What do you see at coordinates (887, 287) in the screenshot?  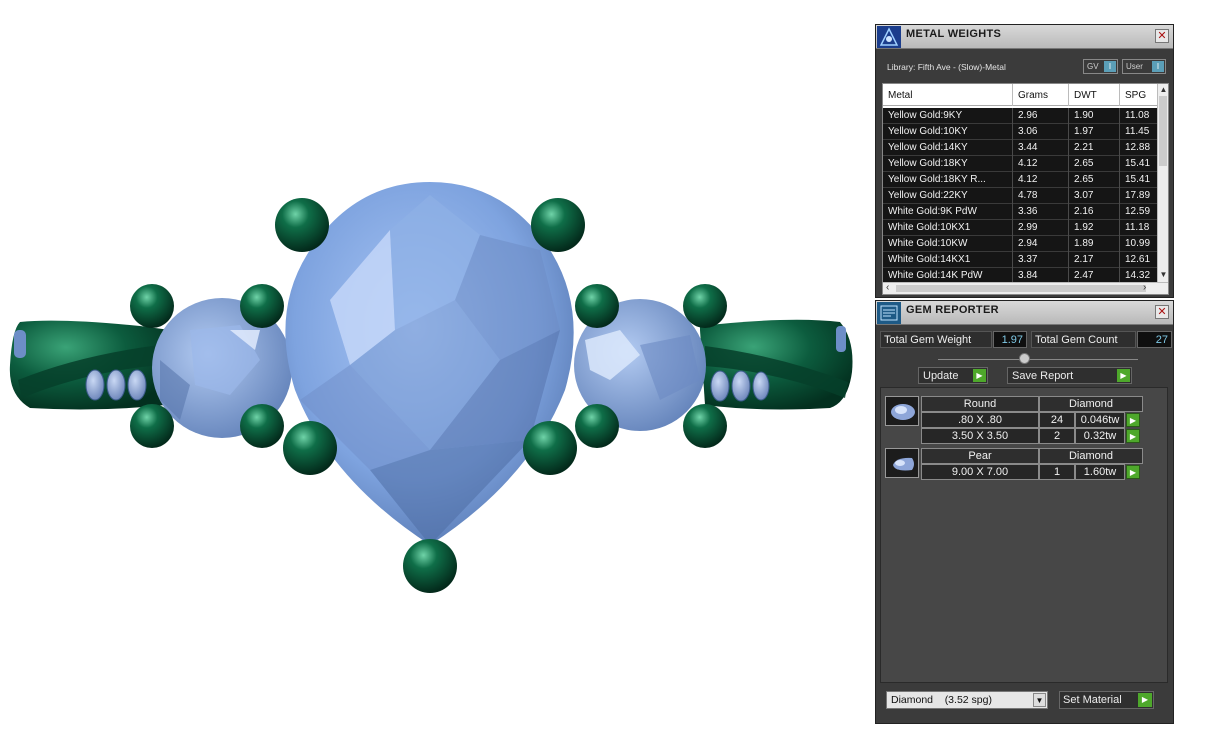 I see `scroll-left-icon: ‹` at bounding box center [887, 287].